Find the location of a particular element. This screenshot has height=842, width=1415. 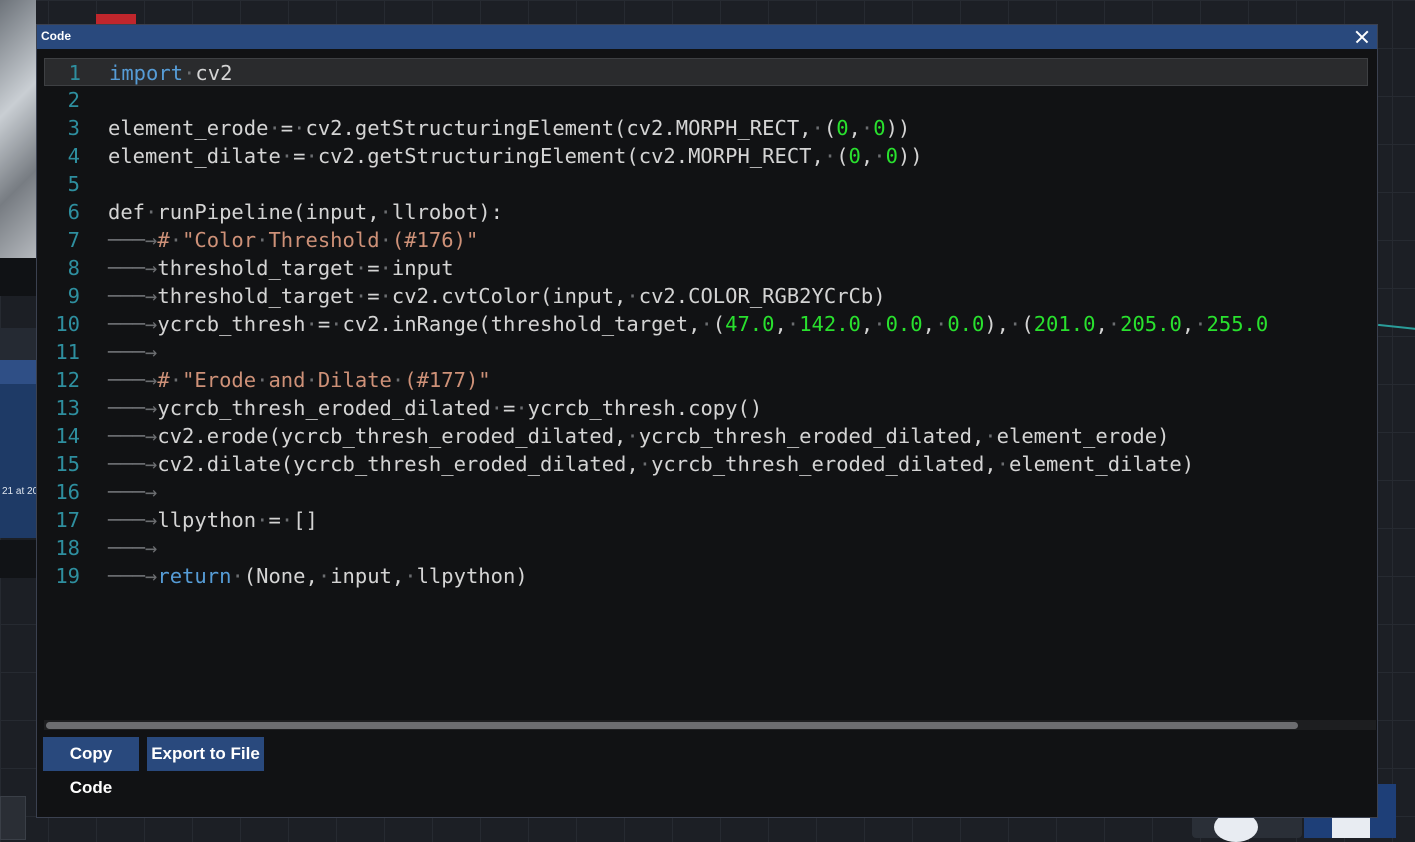

code-line: 18 ───→ is located at coordinates (710, 548).